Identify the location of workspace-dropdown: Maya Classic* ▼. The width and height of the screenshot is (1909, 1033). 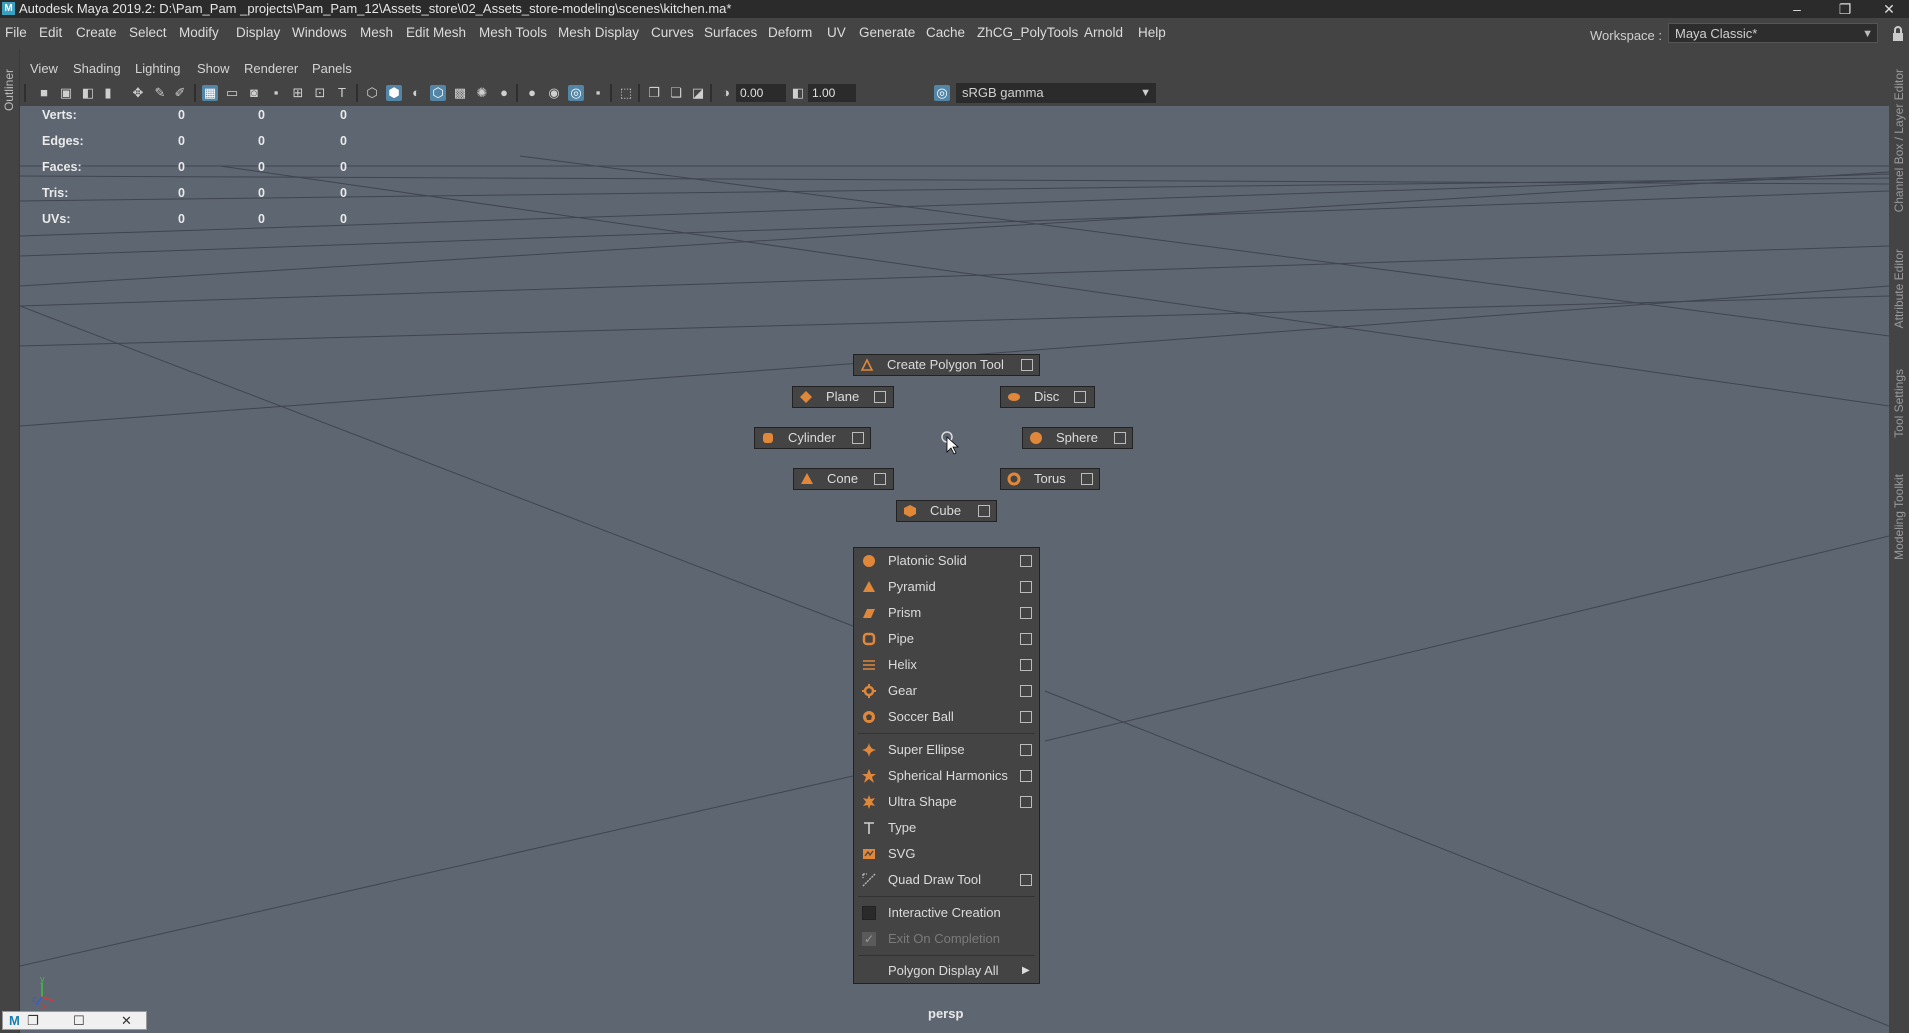
(1773, 33).